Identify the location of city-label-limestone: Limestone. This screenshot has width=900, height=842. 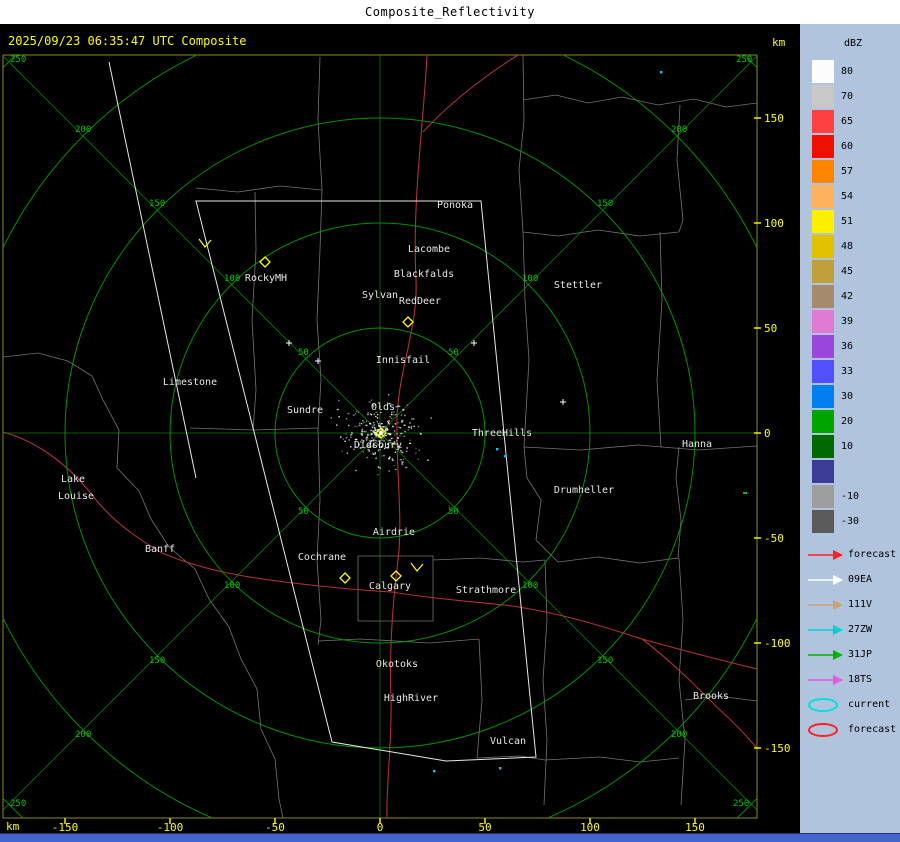
(190, 382).